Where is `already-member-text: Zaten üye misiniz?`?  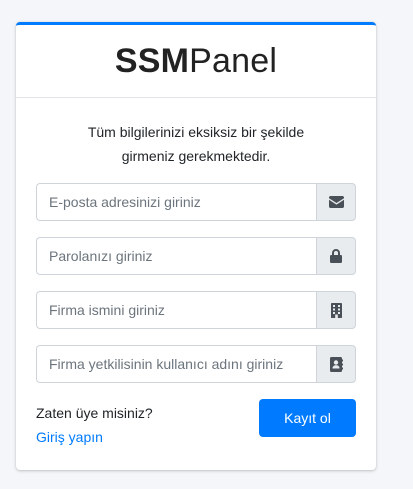
already-member-text: Zaten üye misiniz? is located at coordinates (94, 413).